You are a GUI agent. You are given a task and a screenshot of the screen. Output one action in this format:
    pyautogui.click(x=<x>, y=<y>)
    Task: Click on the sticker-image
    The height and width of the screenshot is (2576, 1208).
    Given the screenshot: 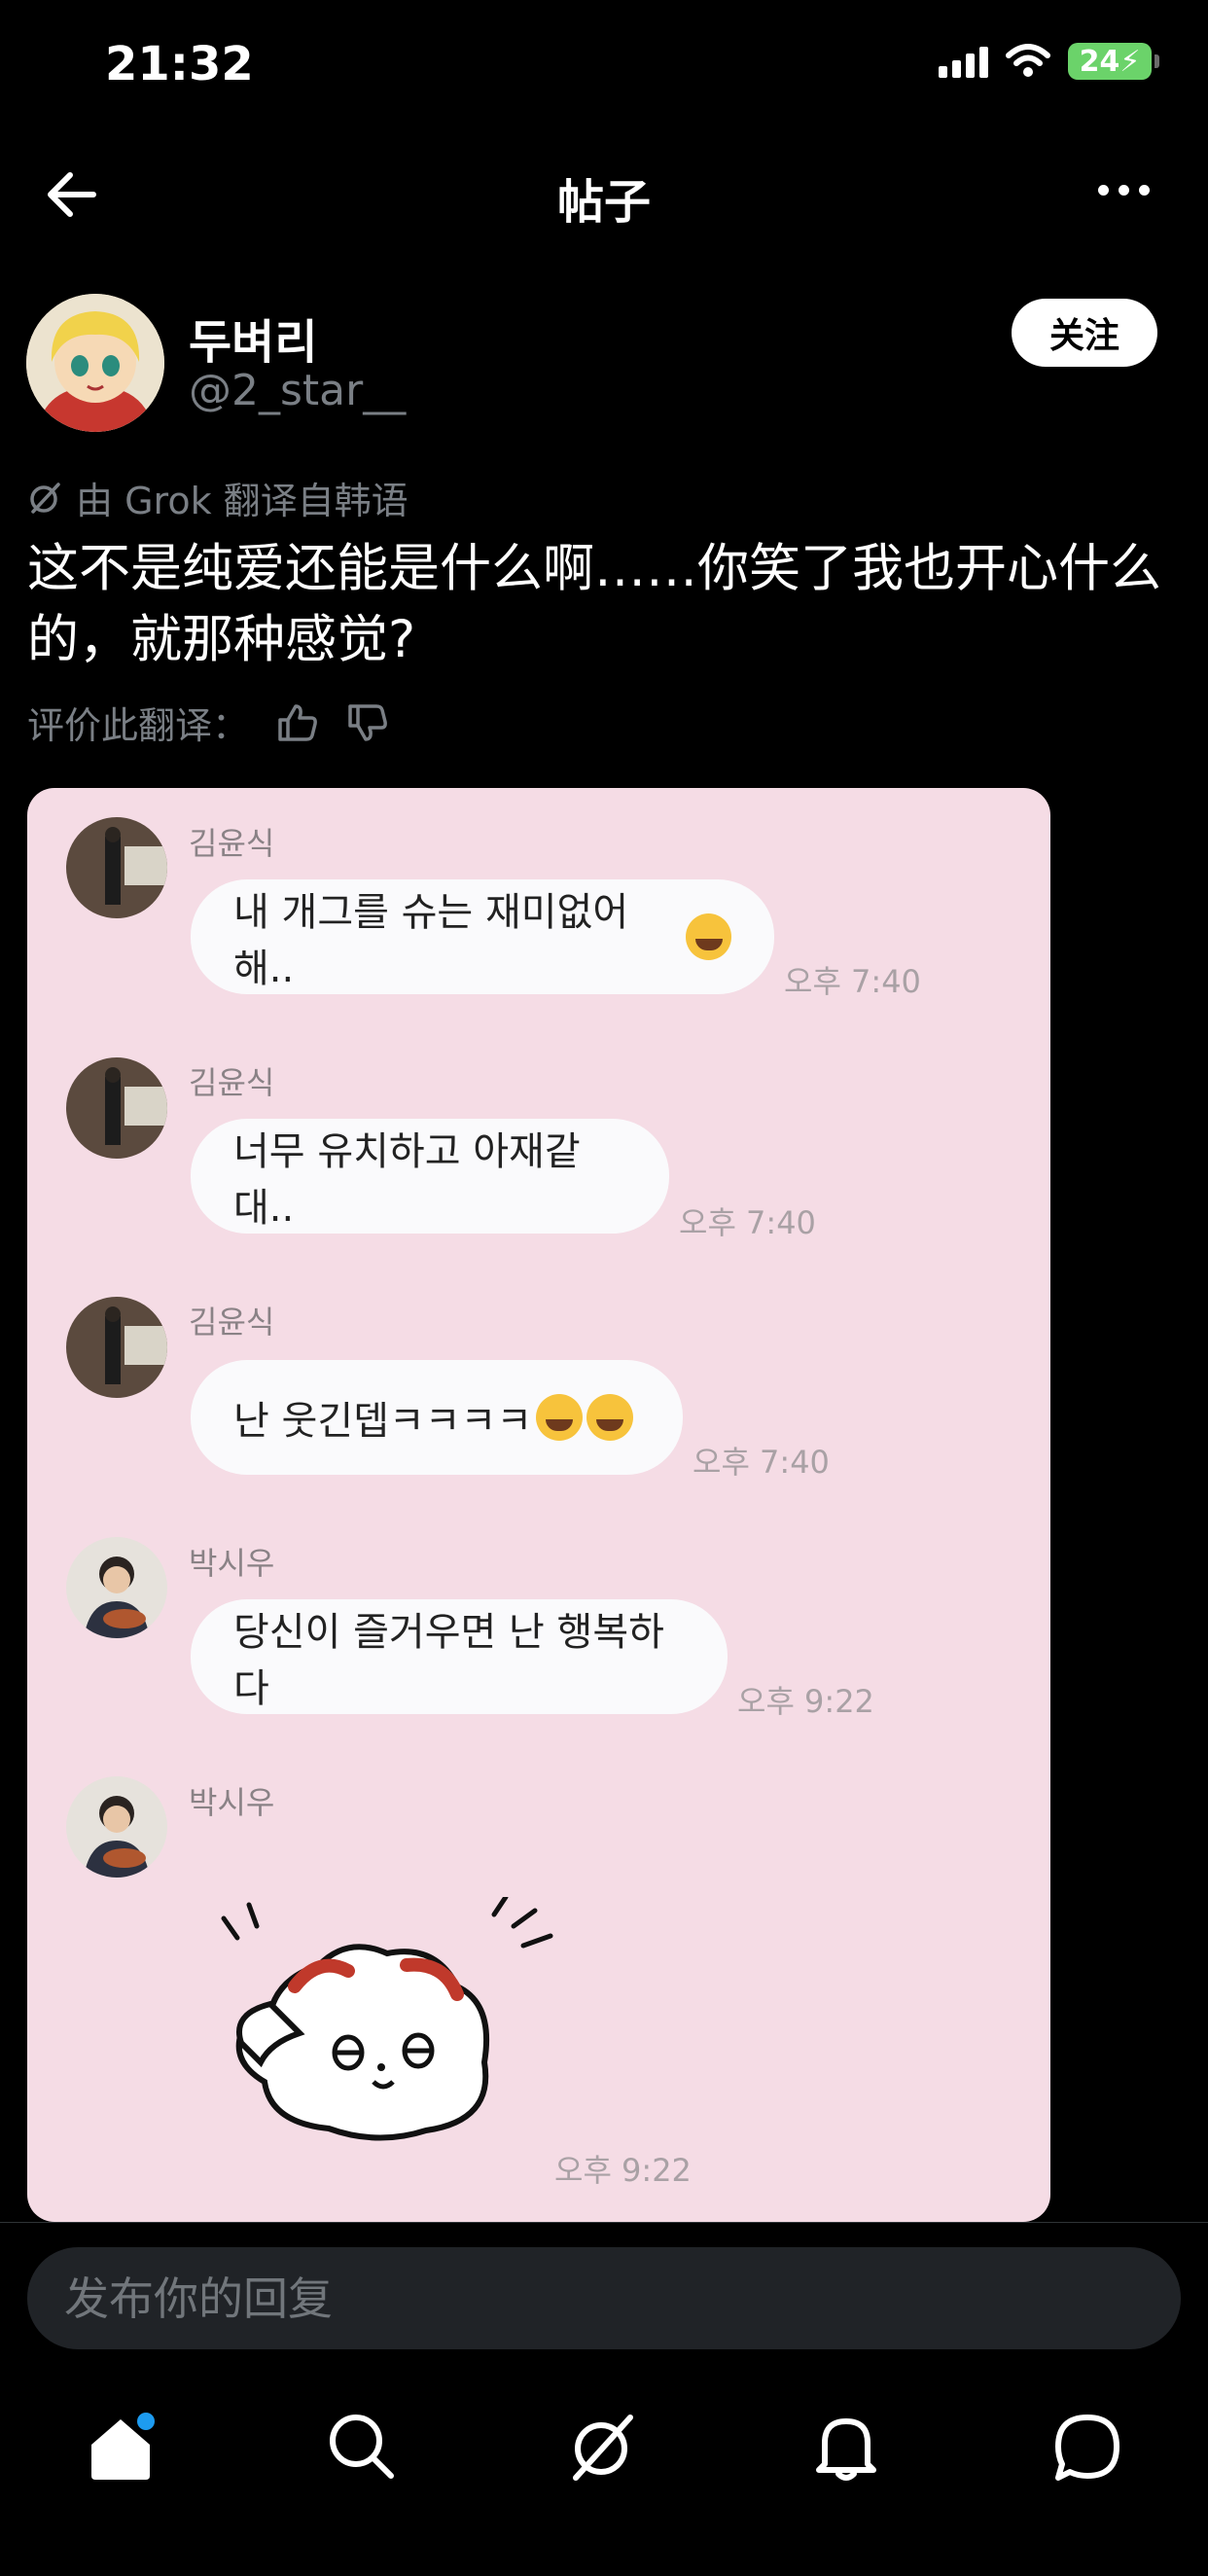 What is the action you would take?
    pyautogui.click(x=387, y=2019)
    